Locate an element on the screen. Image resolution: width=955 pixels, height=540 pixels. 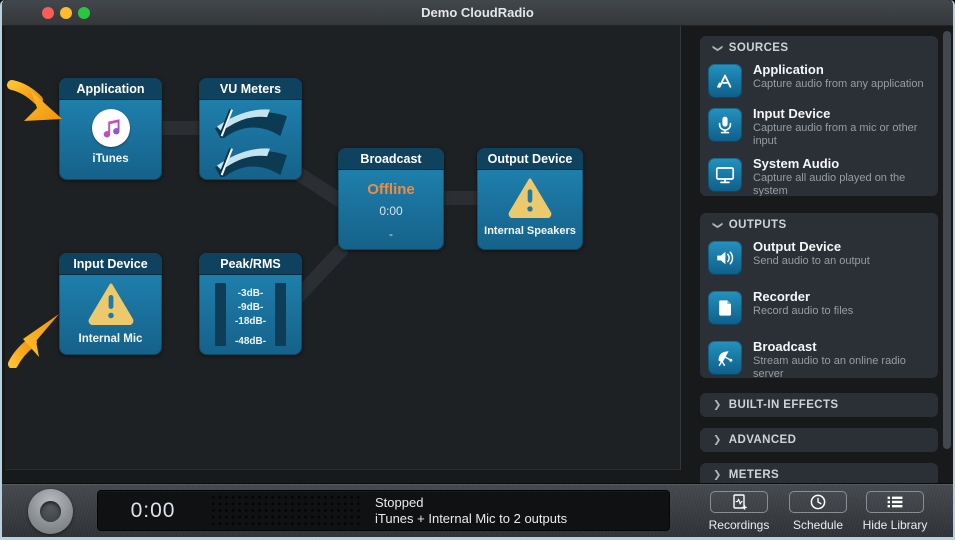
item-title: Input Device is located at coordinates (792, 113).